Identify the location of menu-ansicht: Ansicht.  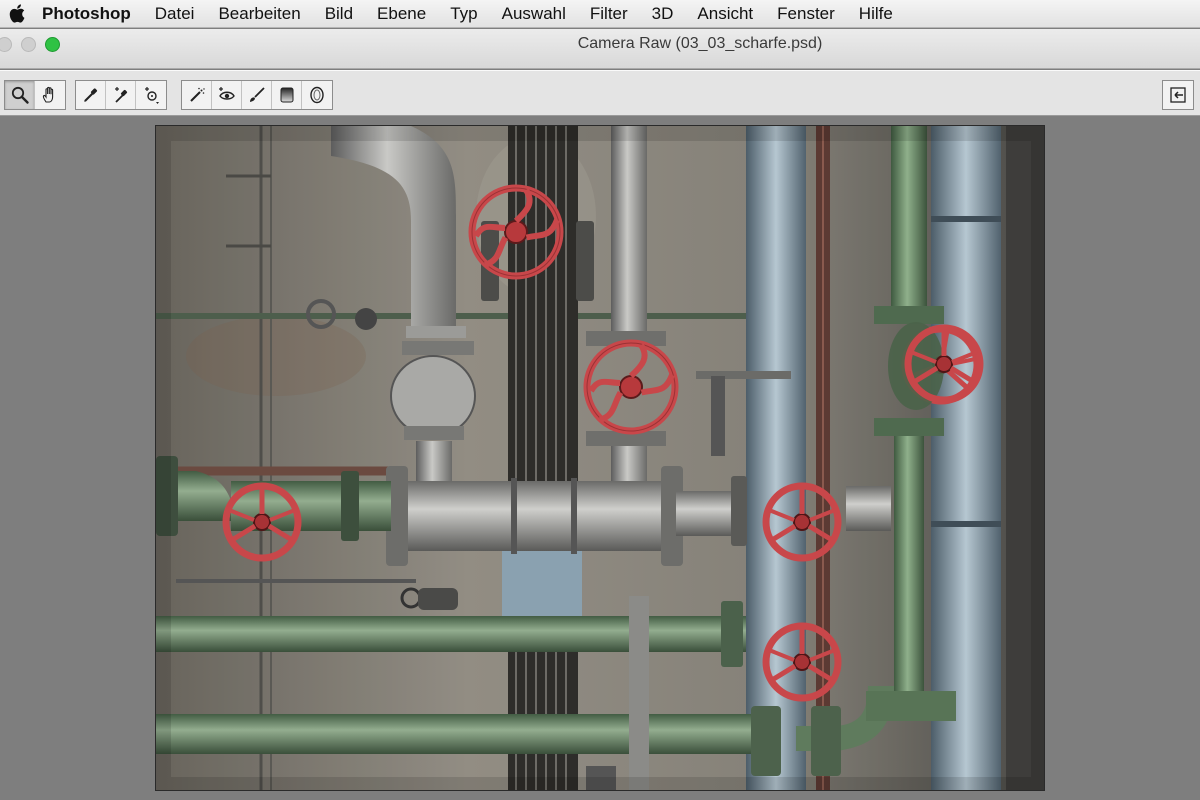
(725, 14).